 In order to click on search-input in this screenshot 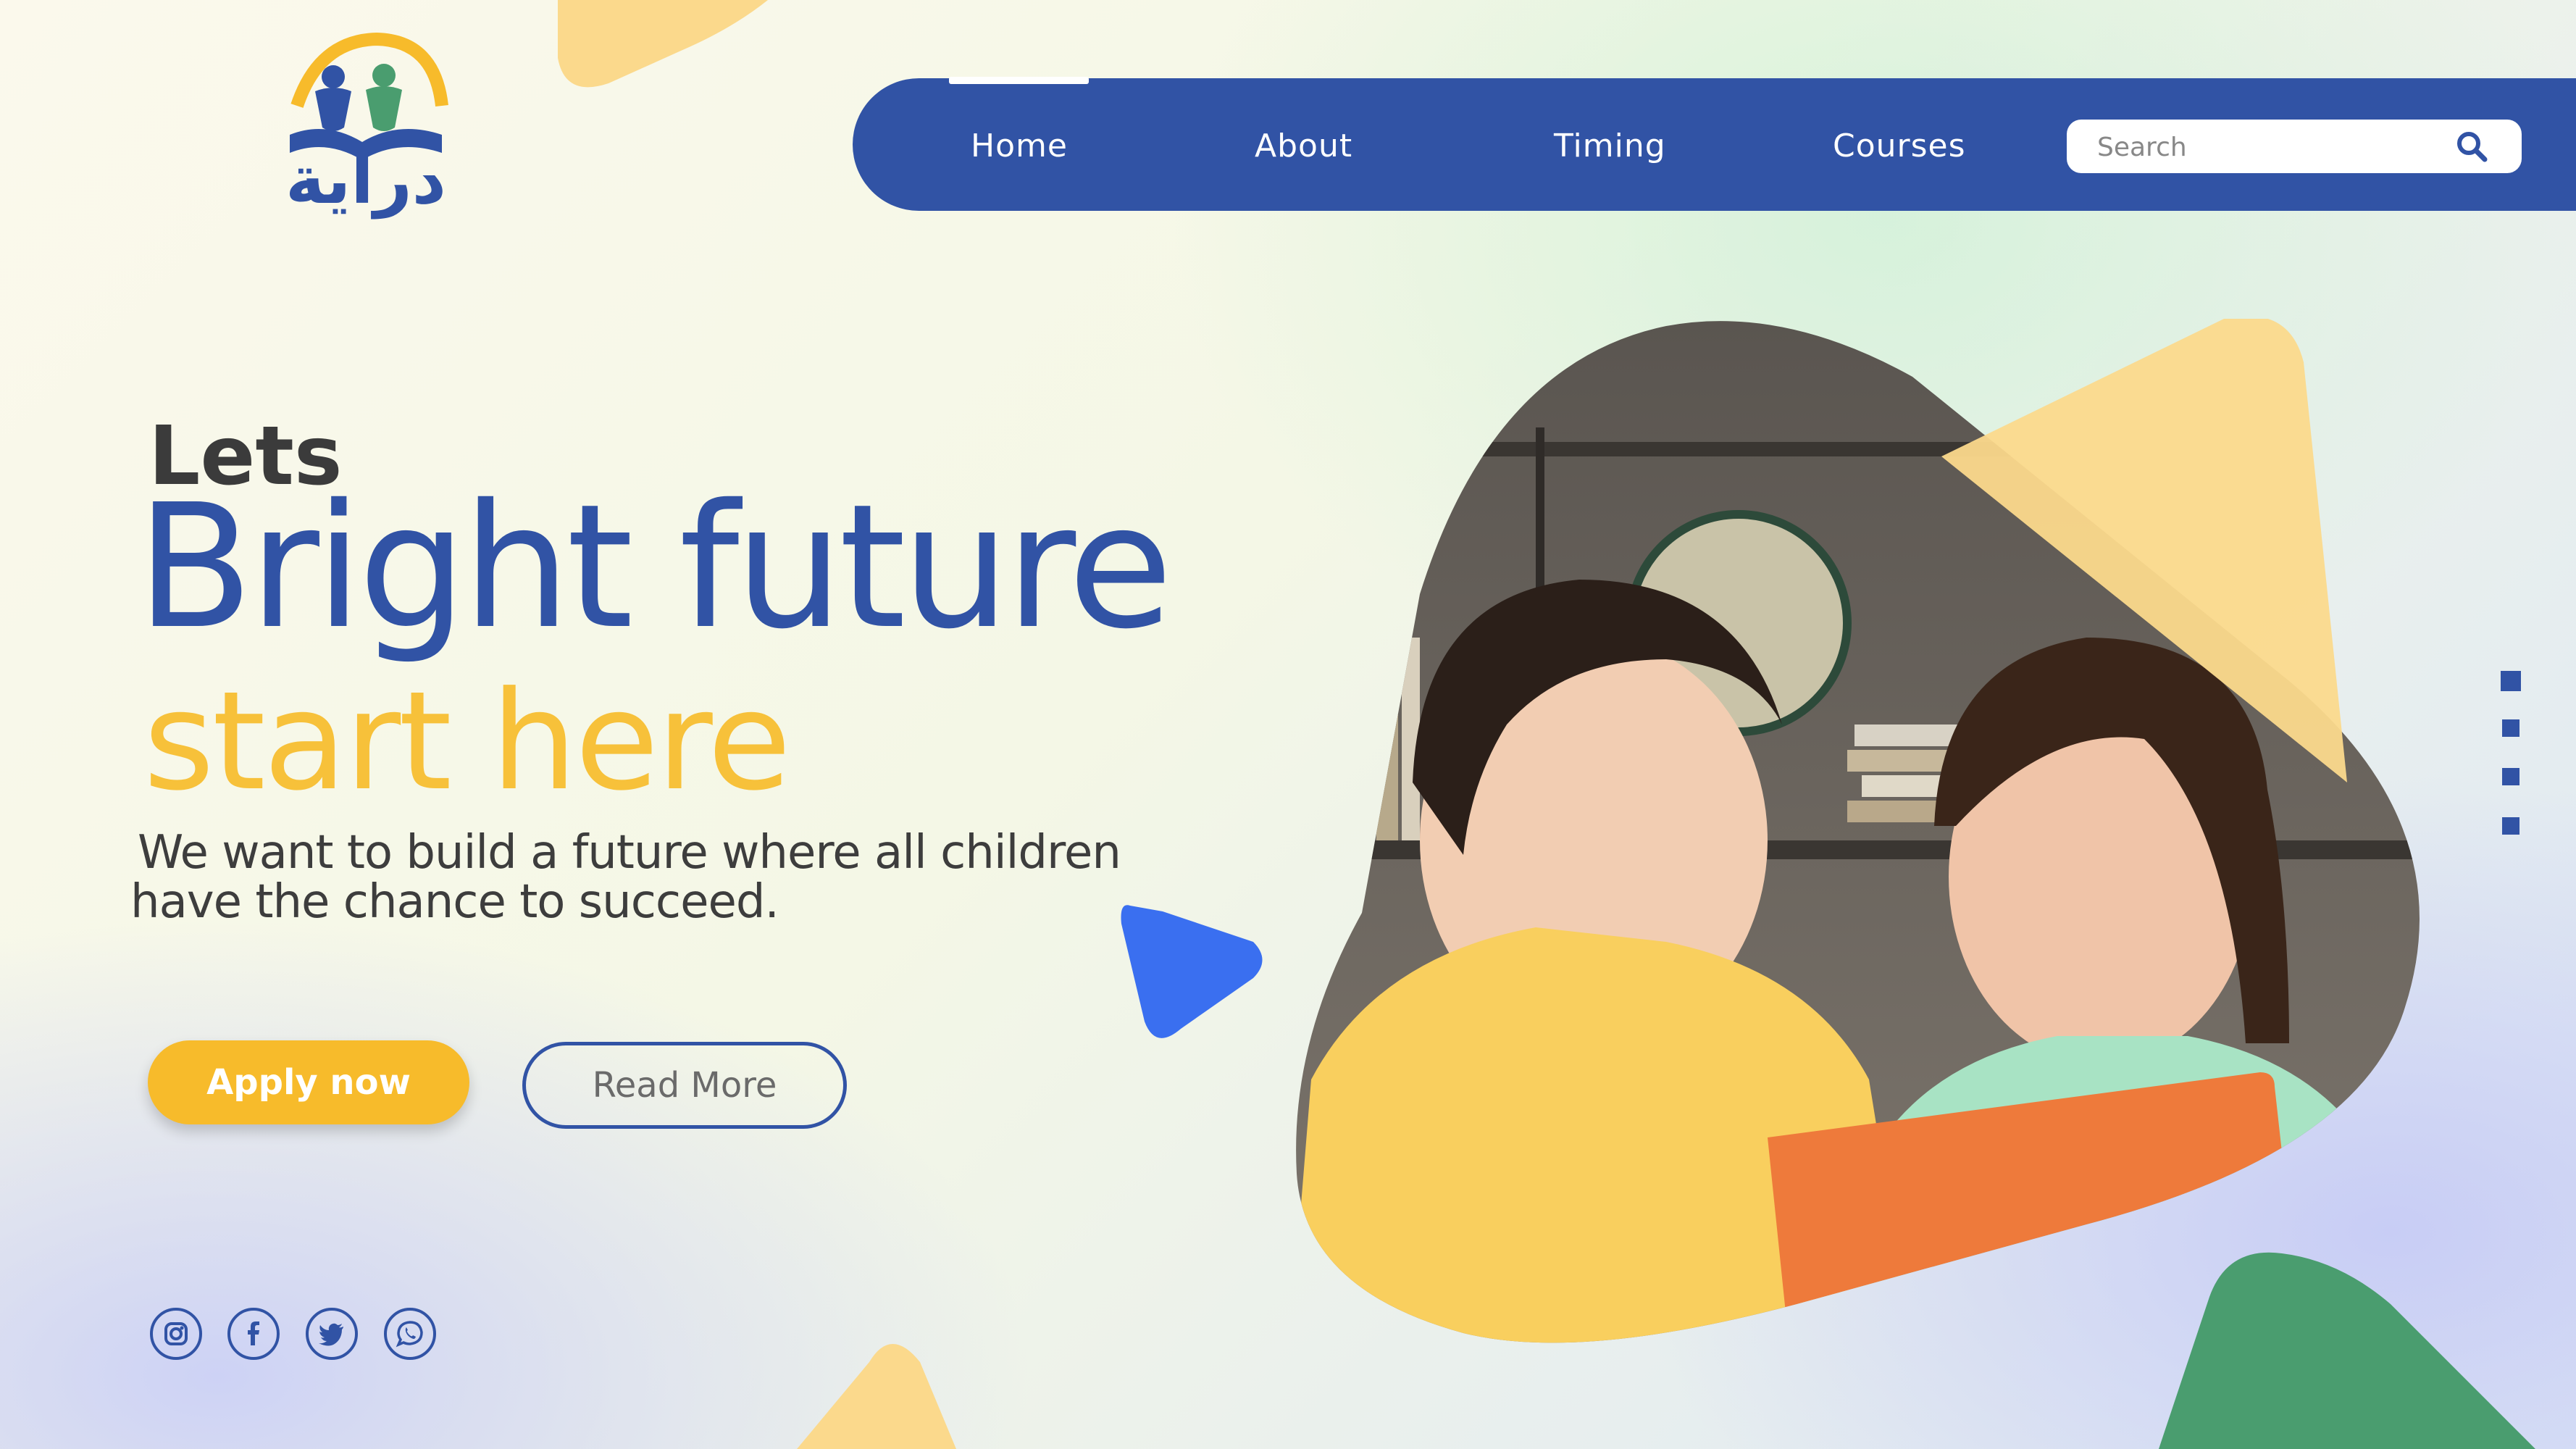, I will do `click(2271, 147)`.